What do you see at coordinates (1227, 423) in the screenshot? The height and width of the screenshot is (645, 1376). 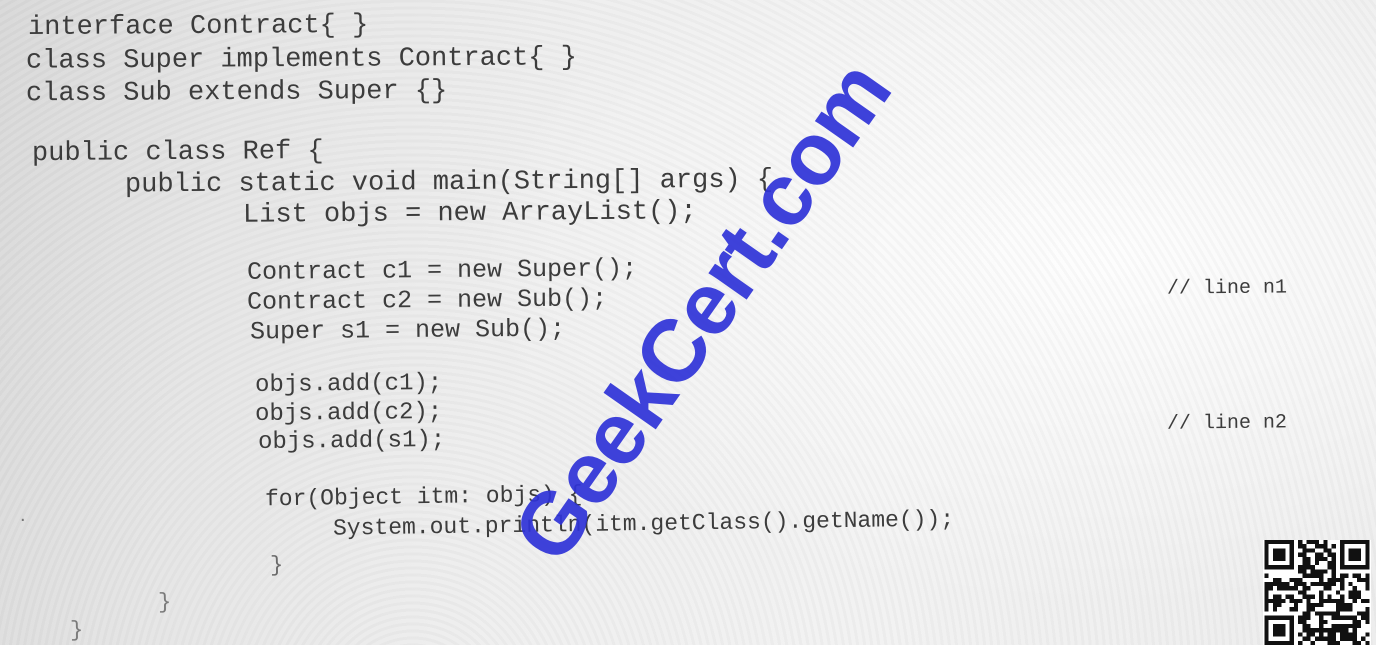 I see `line-n2-comment: // line n2` at bounding box center [1227, 423].